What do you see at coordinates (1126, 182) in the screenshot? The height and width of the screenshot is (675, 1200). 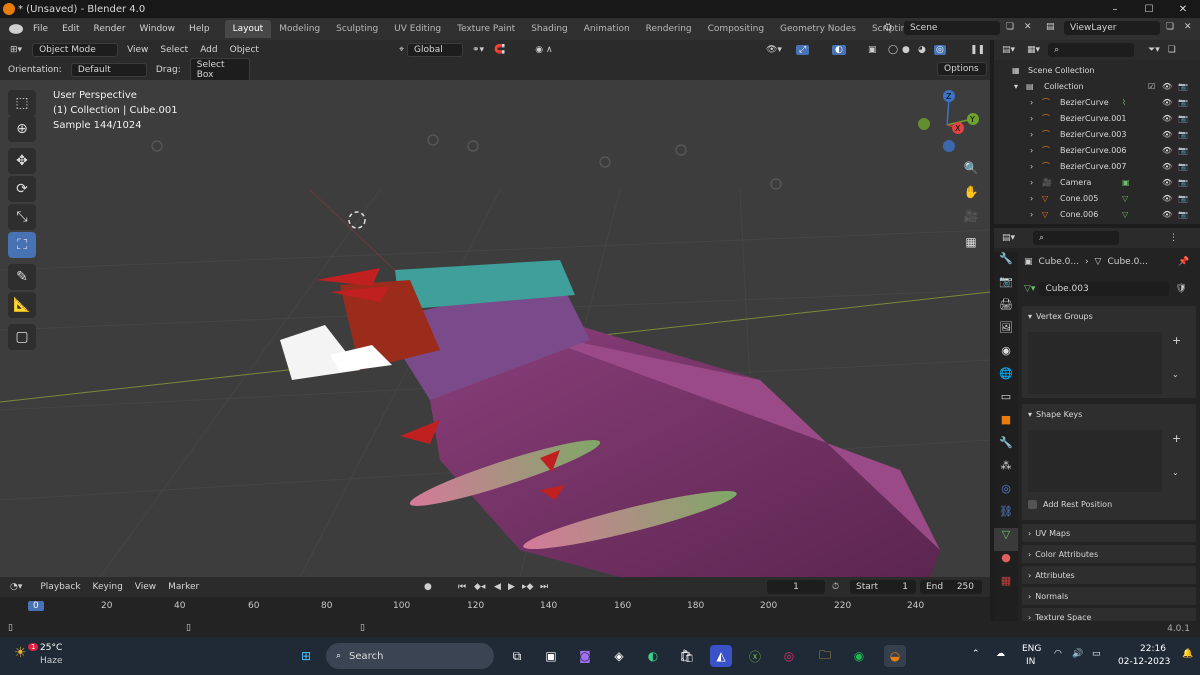 I see `modifier-indicator-icon: ▣` at bounding box center [1126, 182].